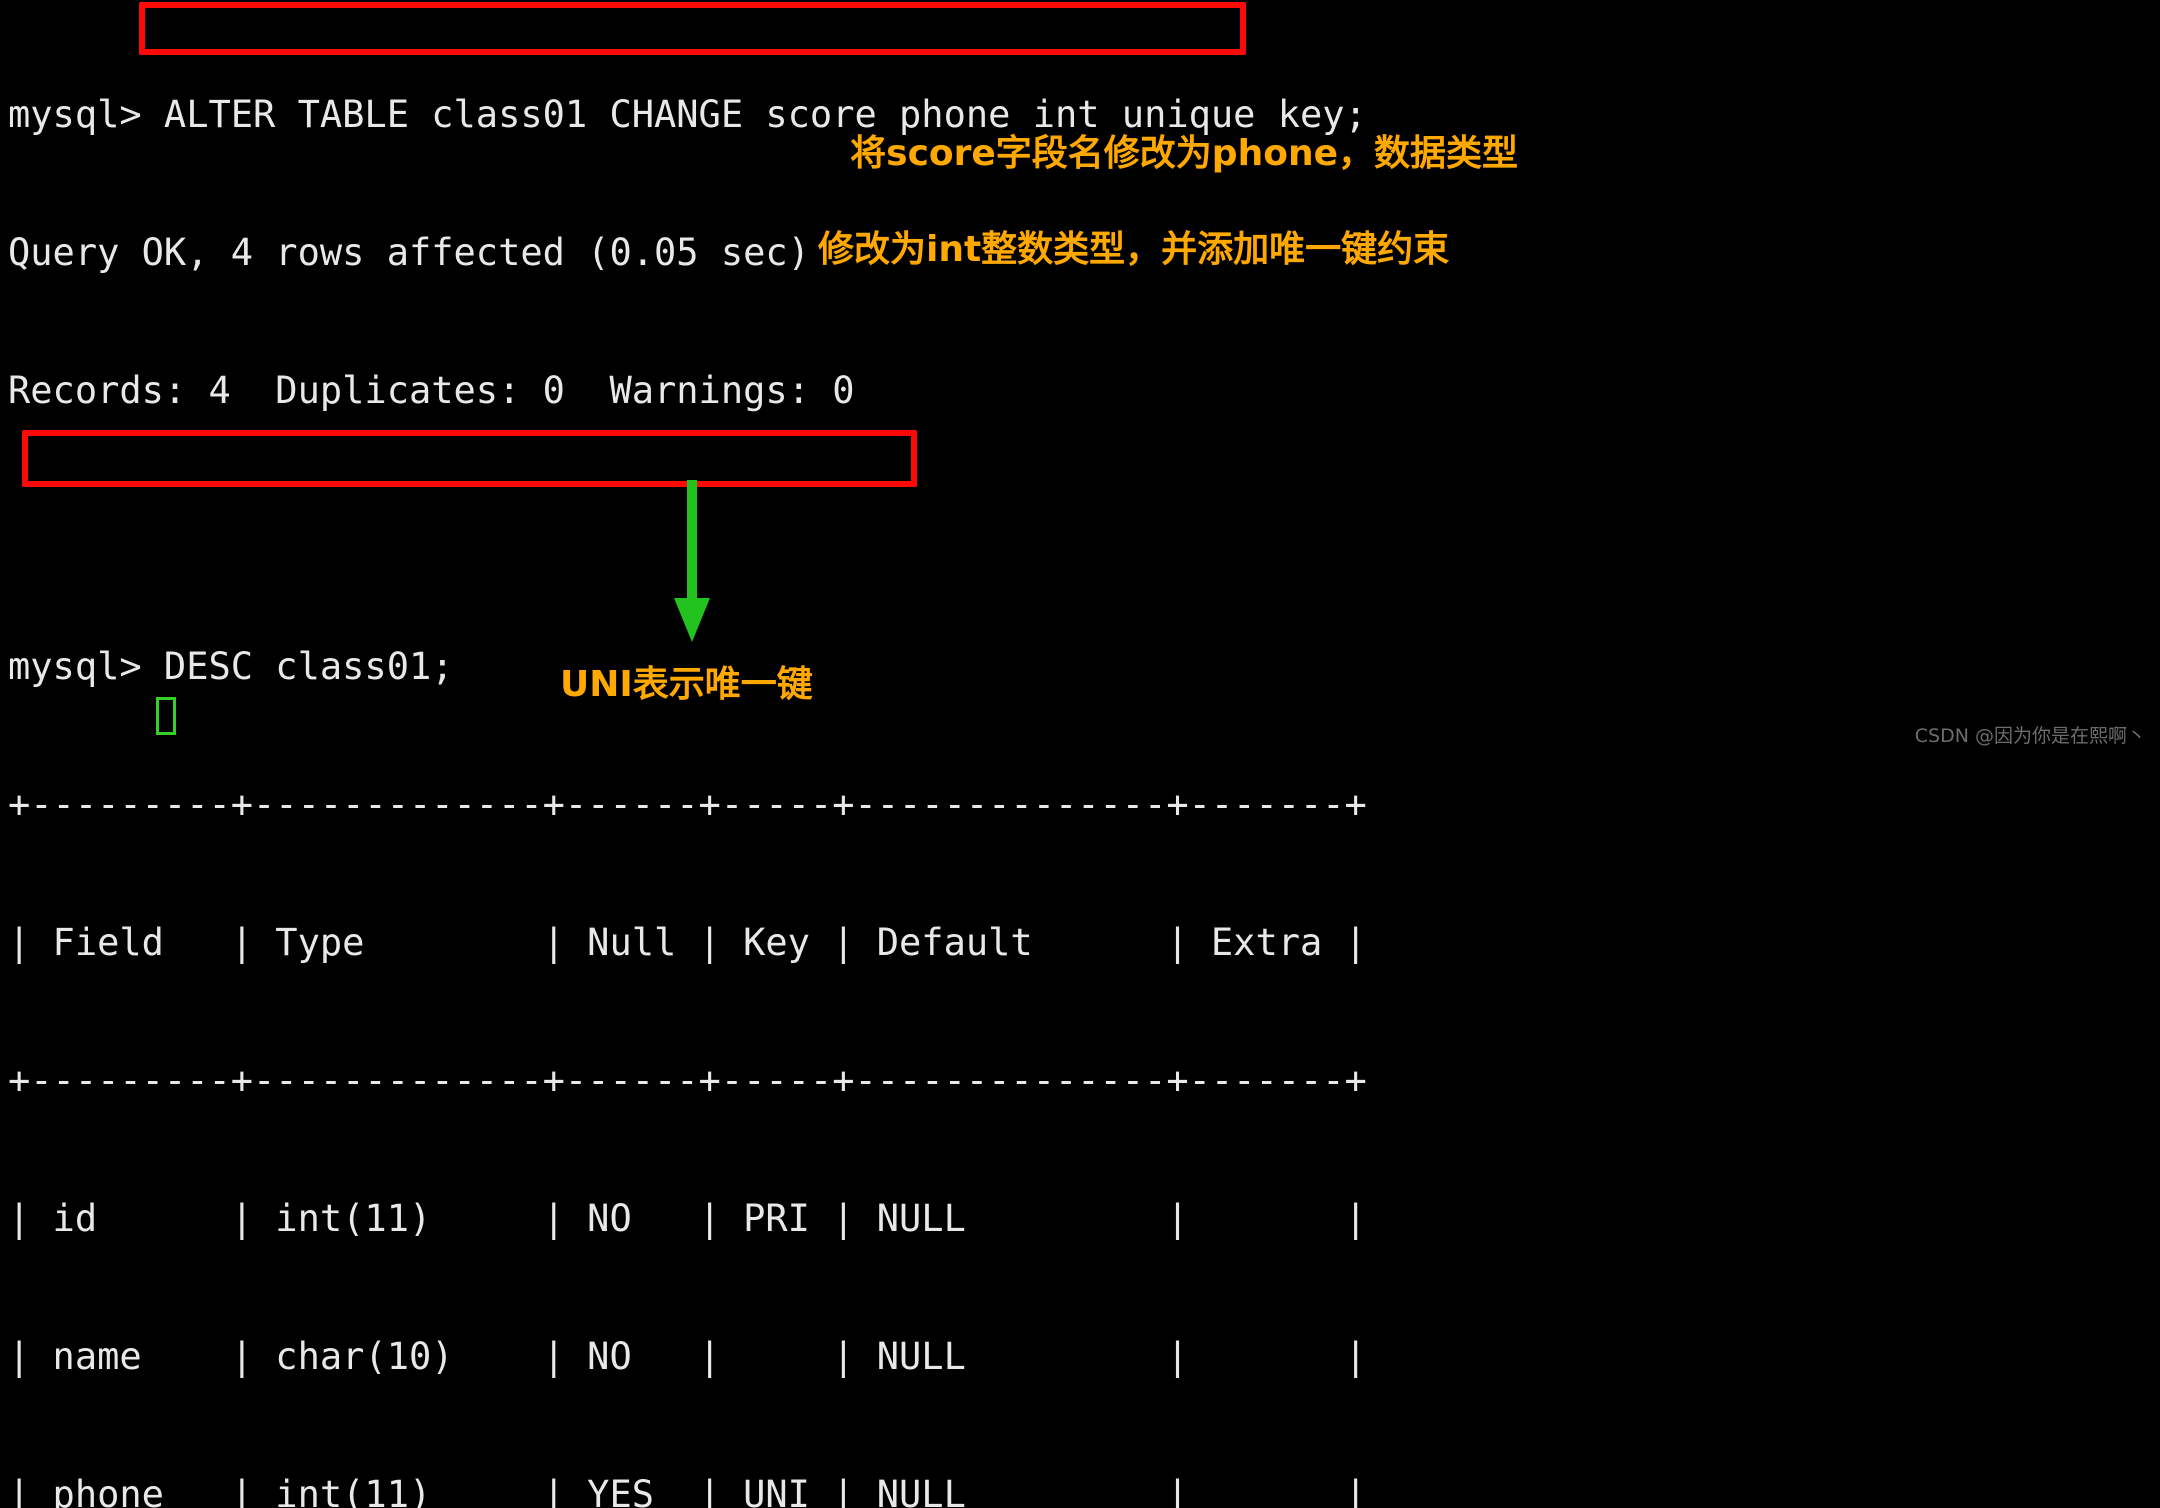 The height and width of the screenshot is (1508, 2160). What do you see at coordinates (692, 561) in the screenshot?
I see `green-arrow-icon` at bounding box center [692, 561].